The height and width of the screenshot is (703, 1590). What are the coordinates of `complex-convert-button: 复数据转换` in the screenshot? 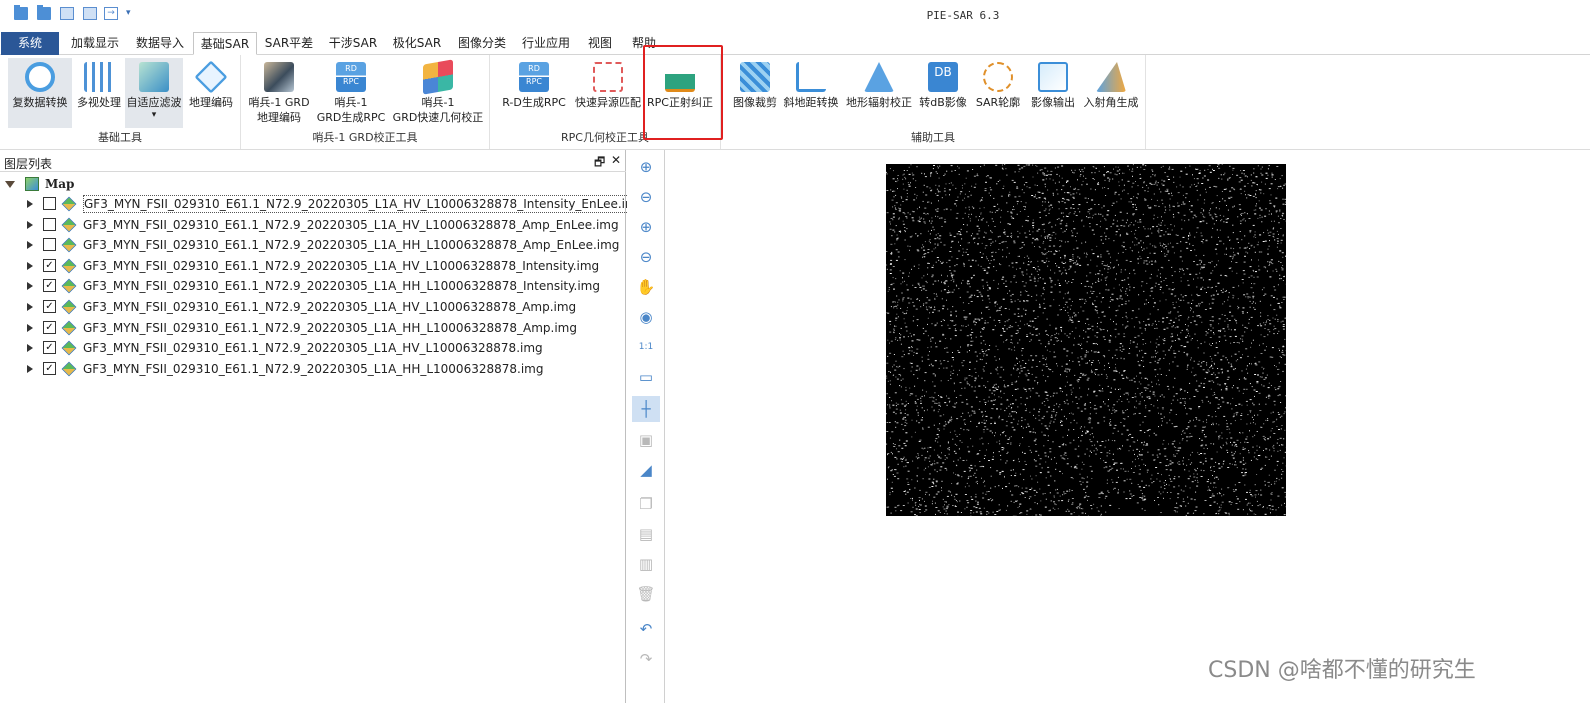 It's located at (40, 93).